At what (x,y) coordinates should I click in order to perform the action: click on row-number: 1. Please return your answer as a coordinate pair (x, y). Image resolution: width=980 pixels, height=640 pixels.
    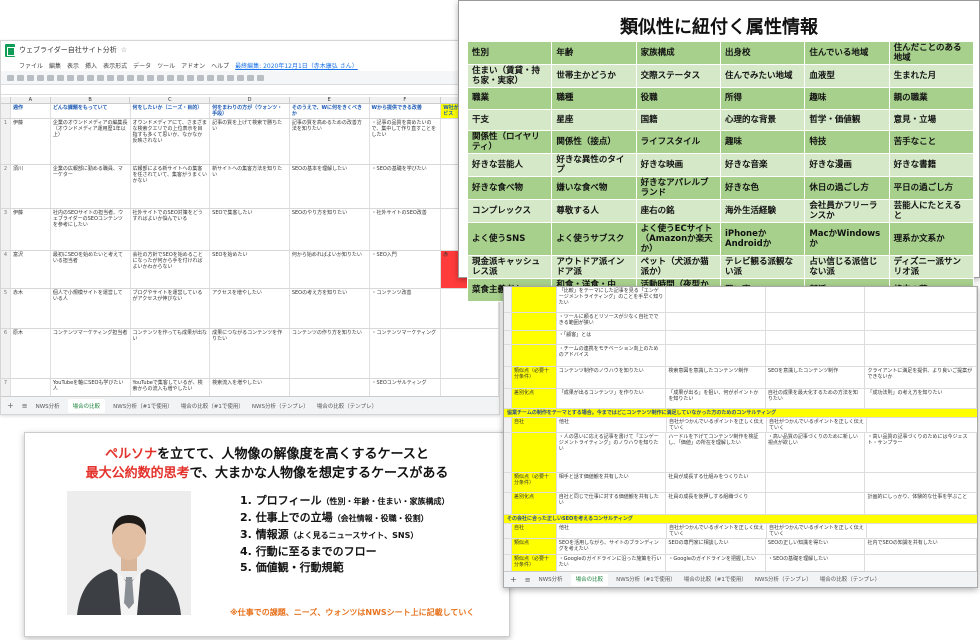
    Looking at the image, I should click on (6, 141).